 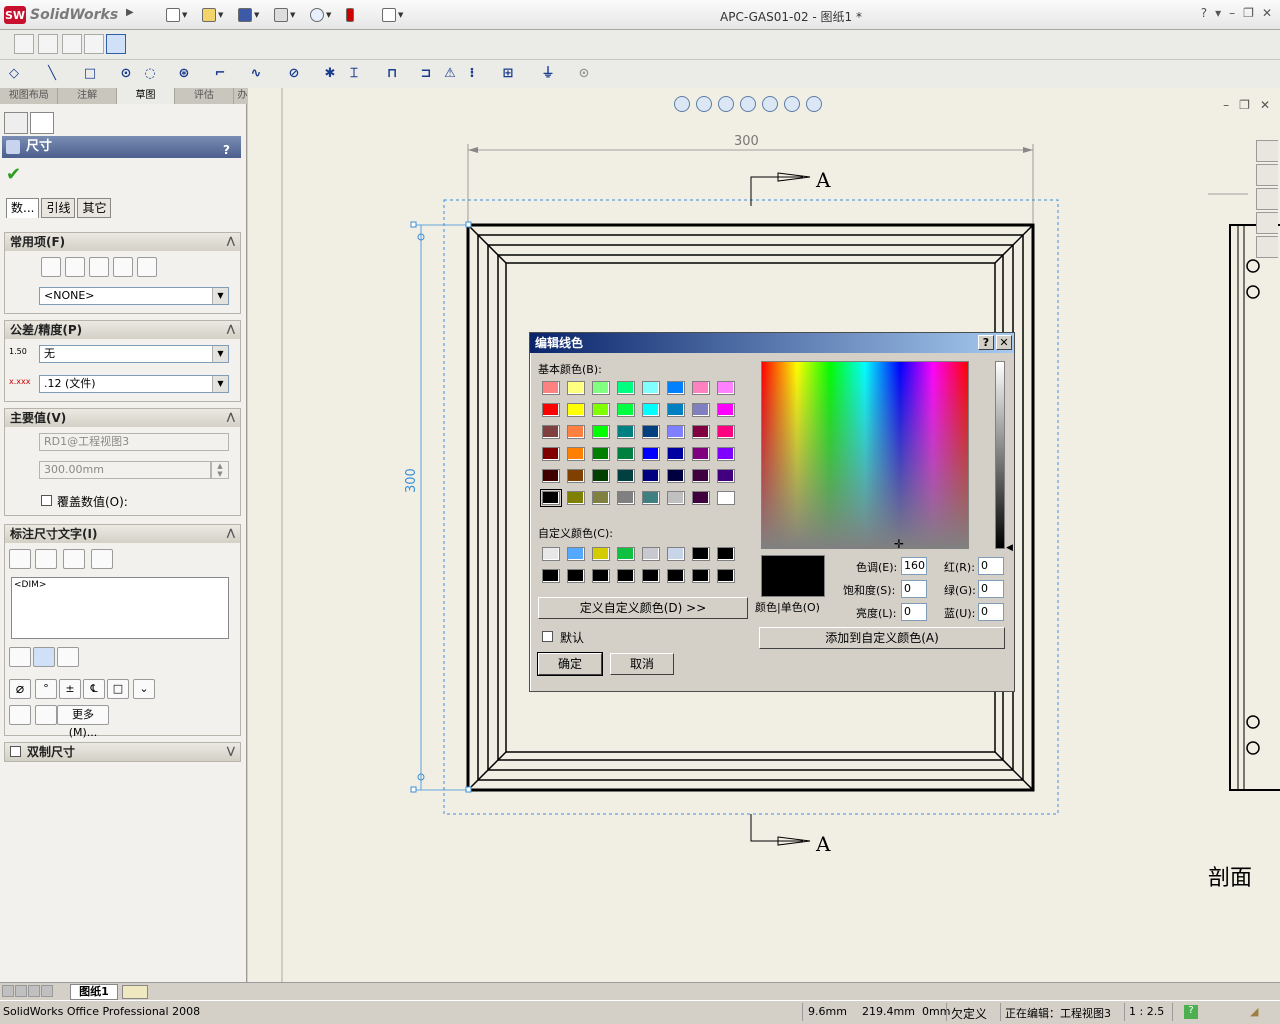 I want to click on align-right-button, so click(x=68, y=657).